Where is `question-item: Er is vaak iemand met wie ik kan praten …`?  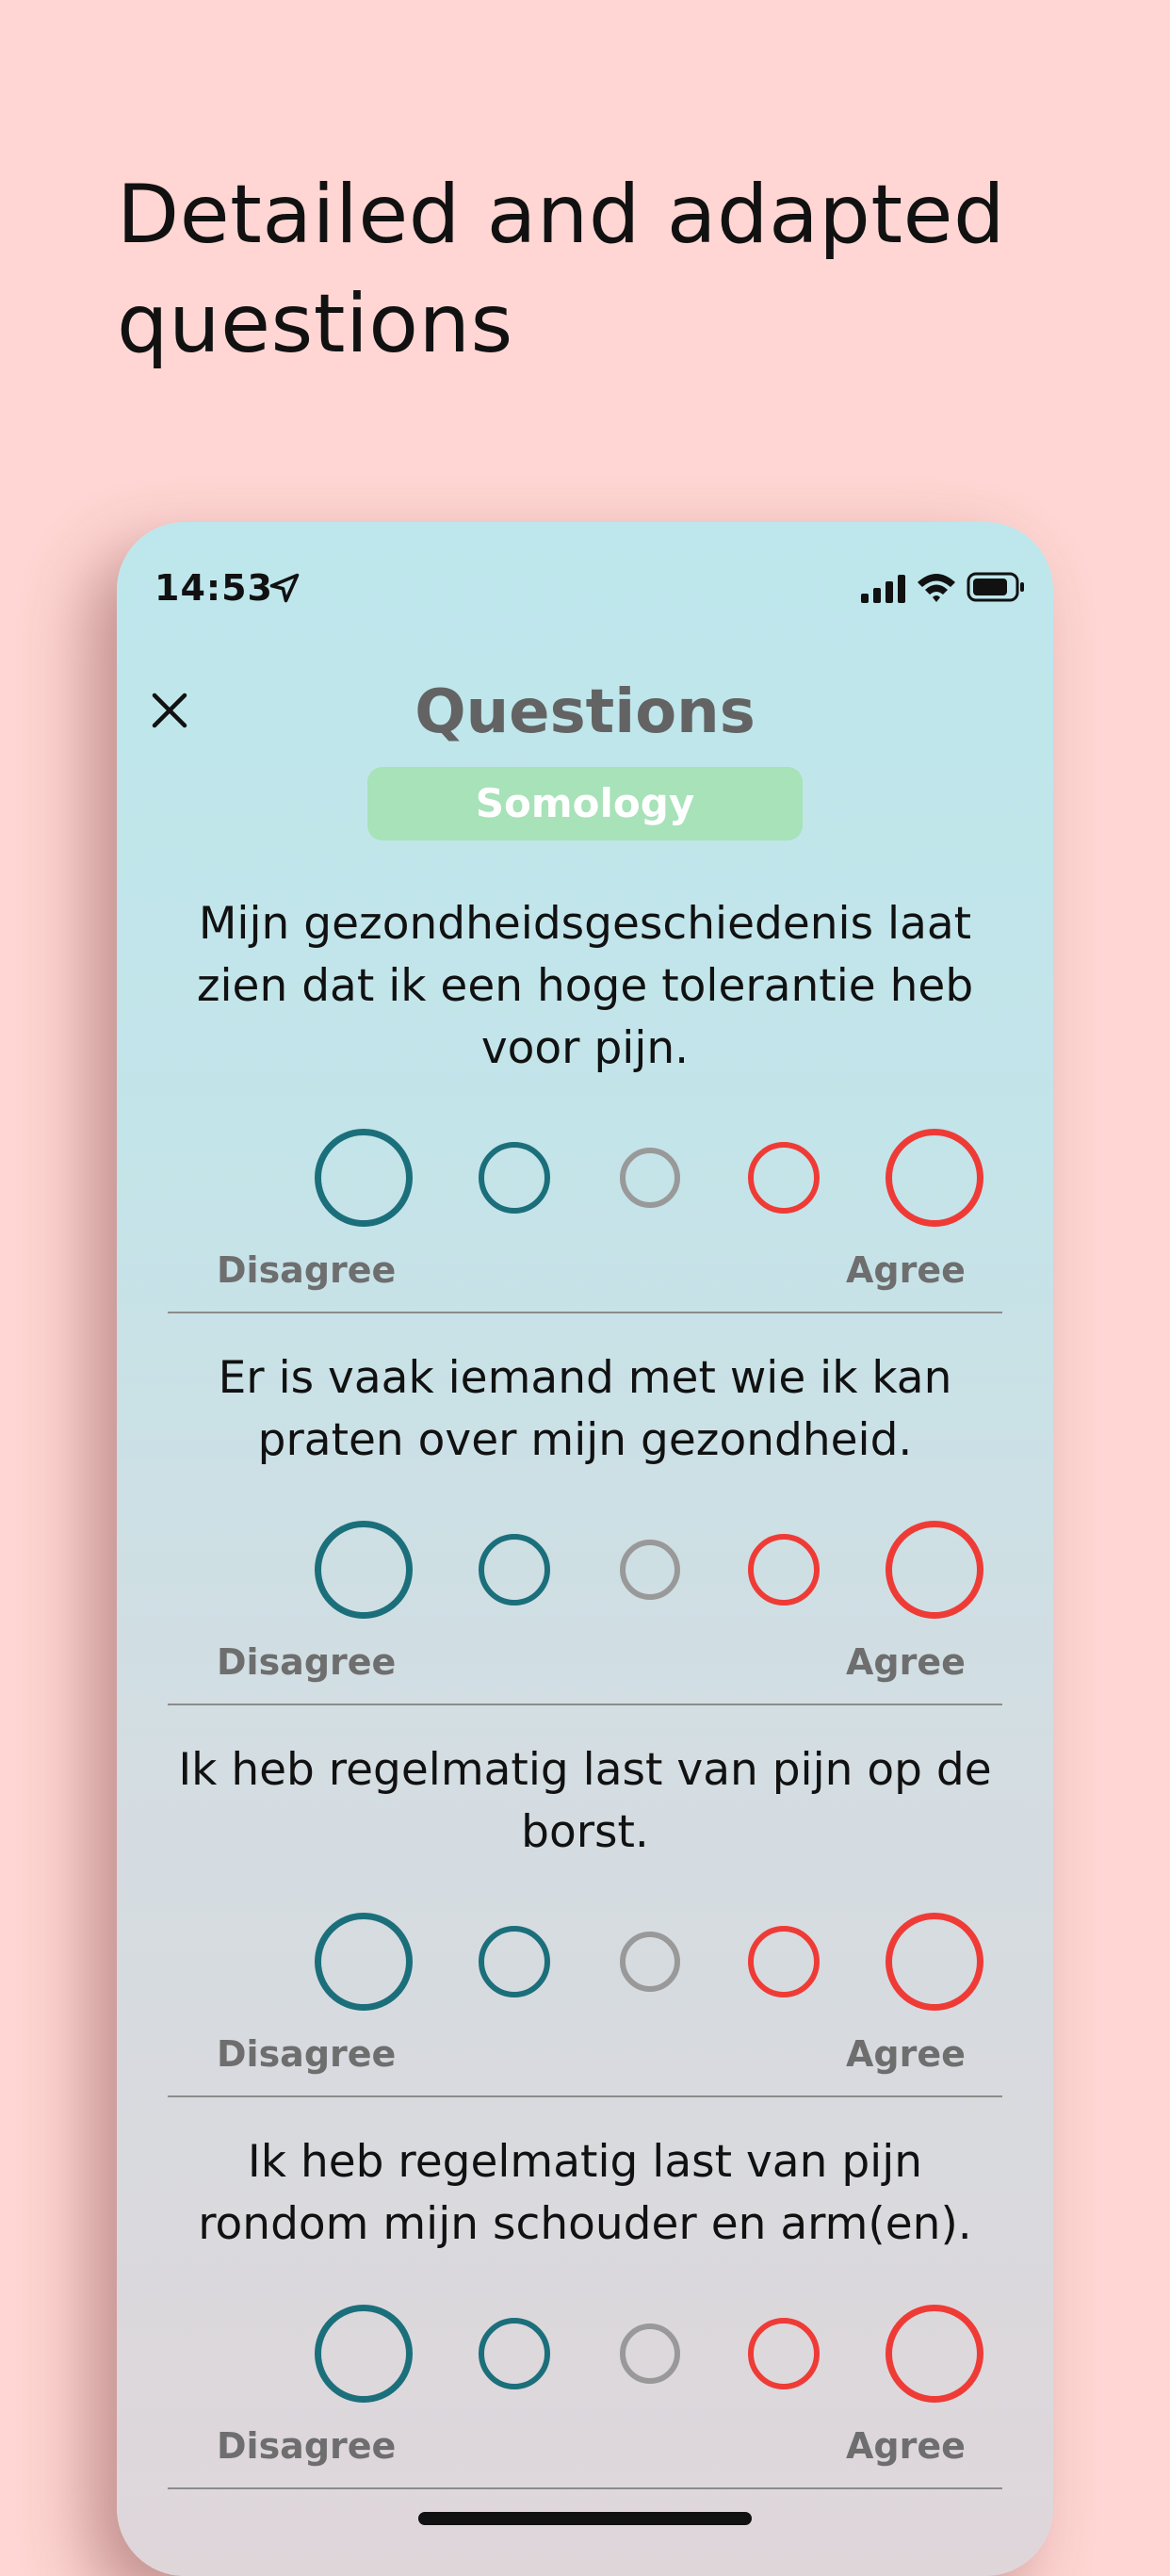
question-item: Er is vaak iemand met wie ik kan praten … is located at coordinates (585, 1535).